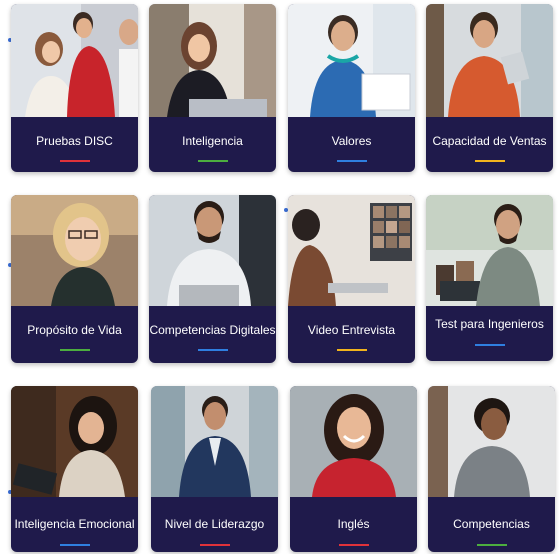 The image size is (559, 554). What do you see at coordinates (491, 524) in the screenshot?
I see `card-label: Competencias` at bounding box center [491, 524].